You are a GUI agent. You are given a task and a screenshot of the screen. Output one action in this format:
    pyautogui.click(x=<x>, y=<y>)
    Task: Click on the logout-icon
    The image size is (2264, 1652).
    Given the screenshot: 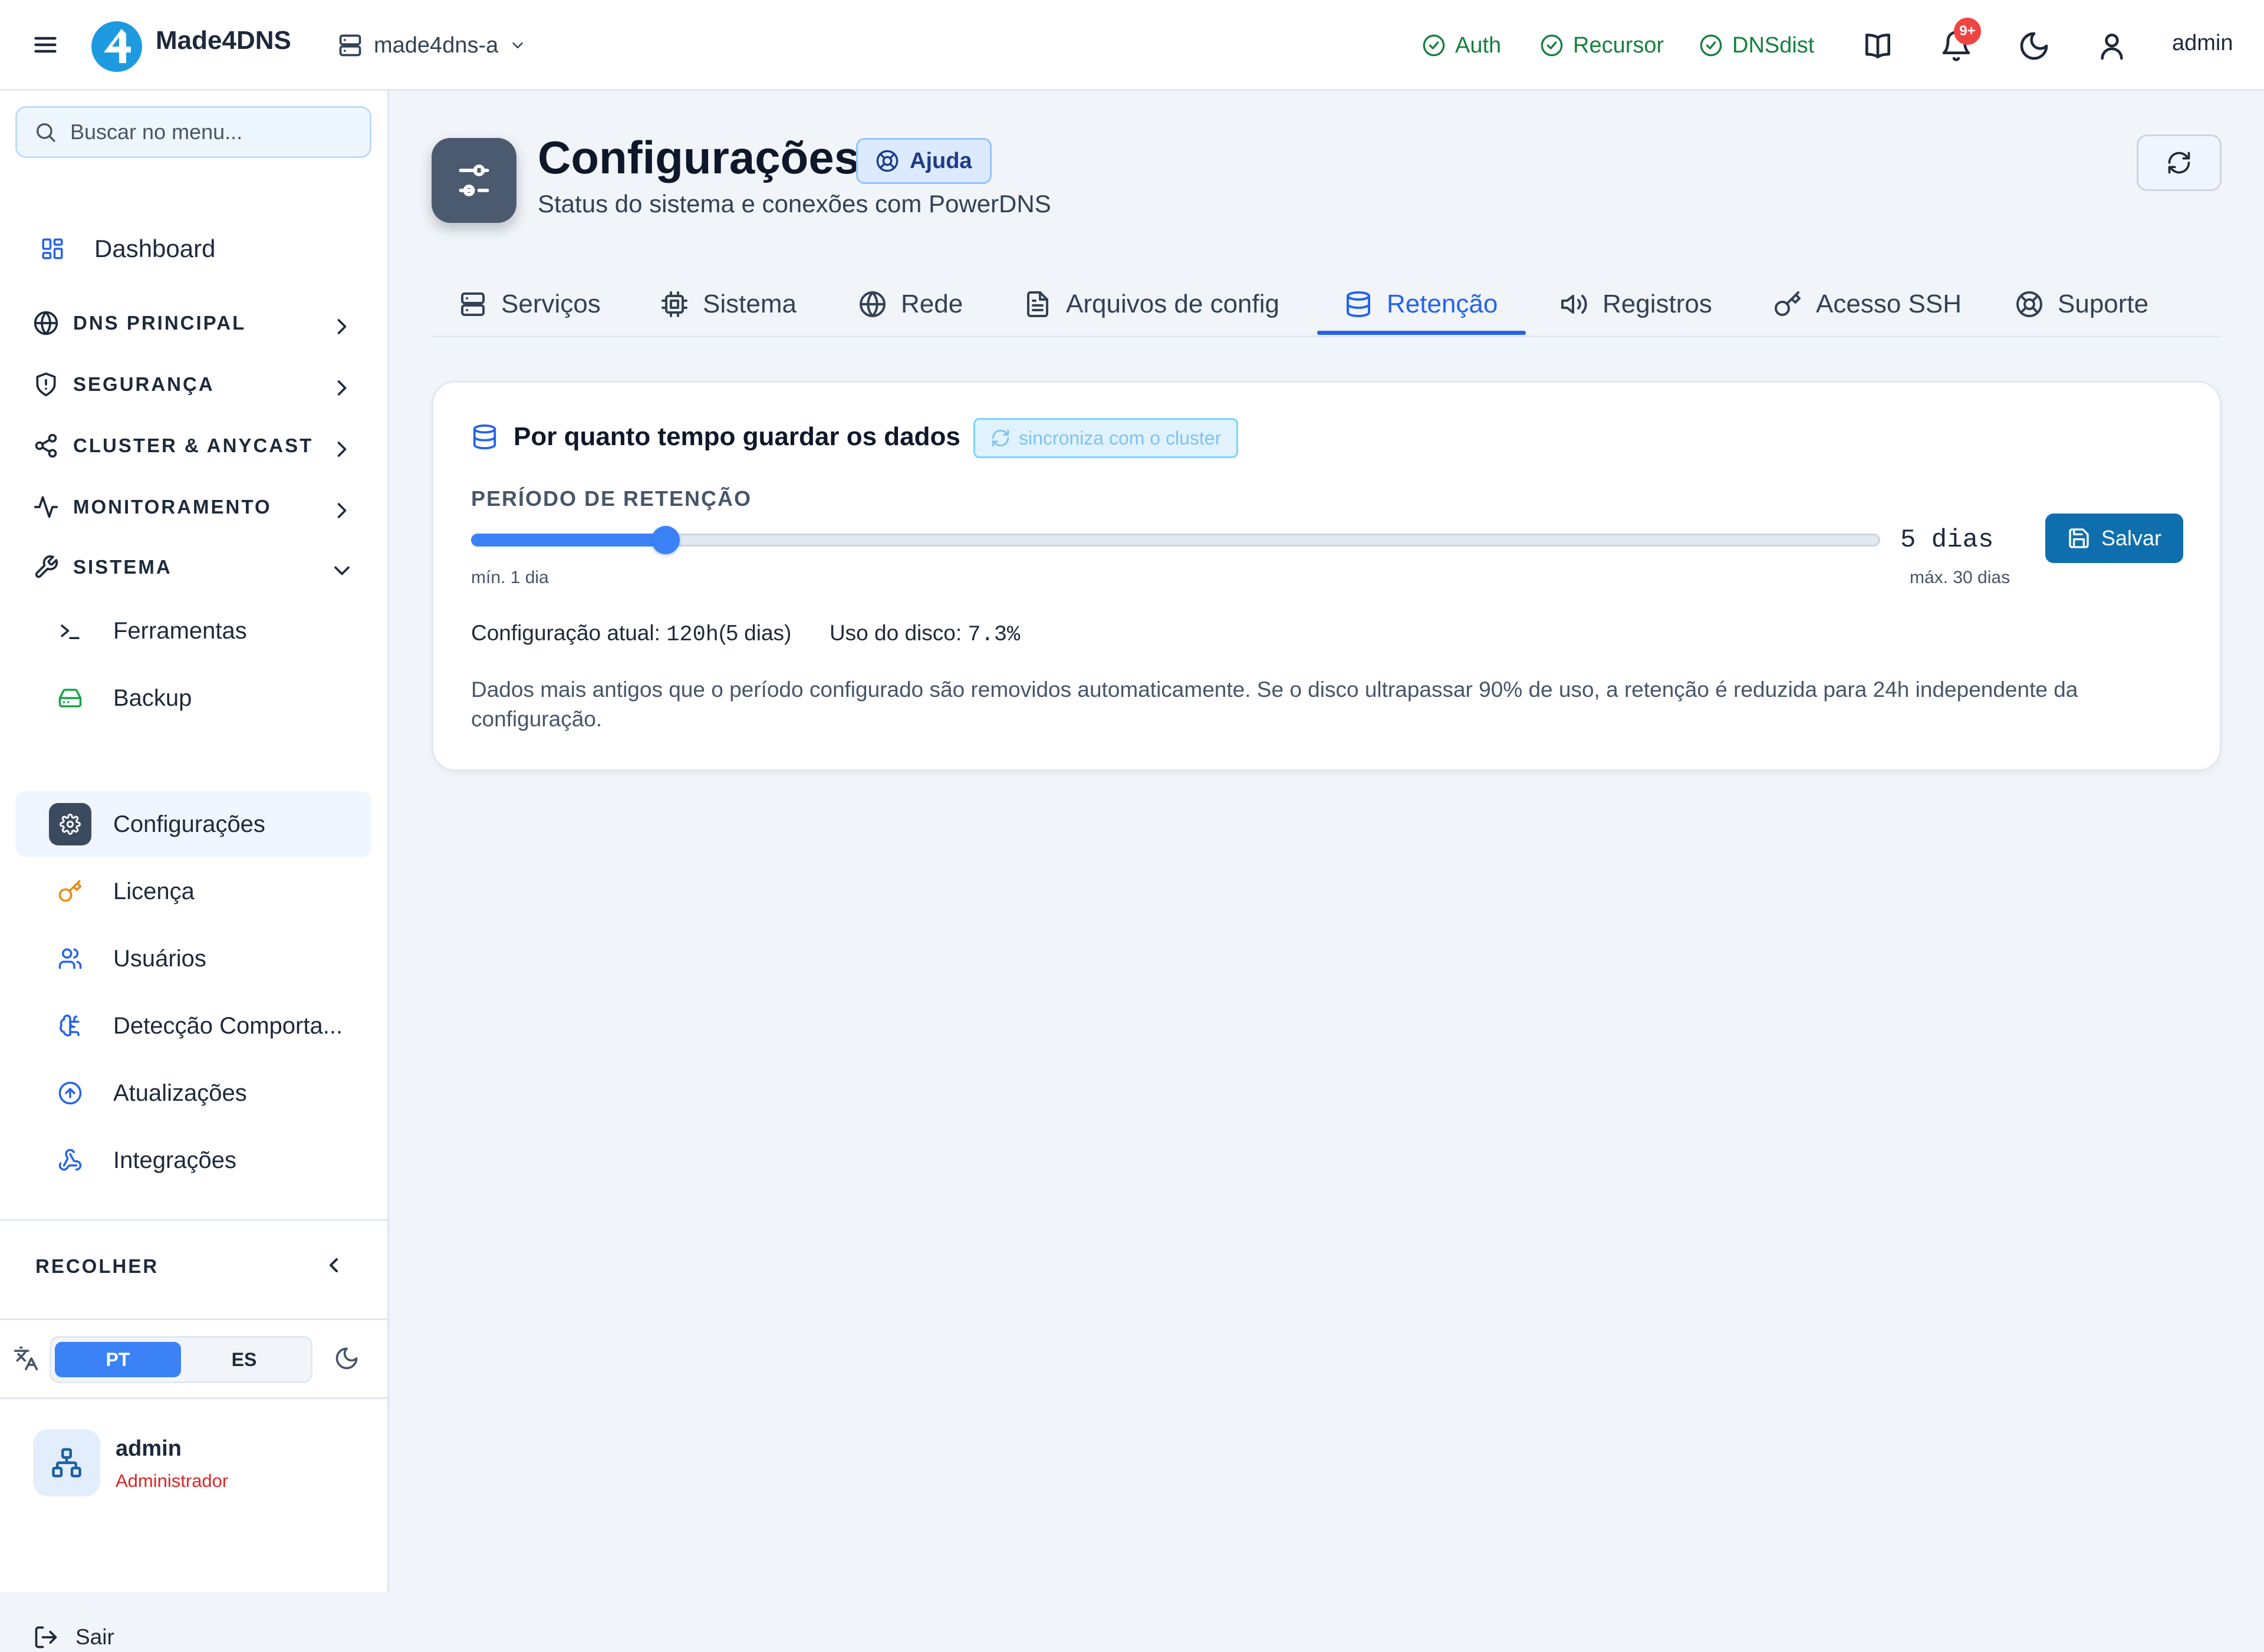 What is the action you would take?
    pyautogui.click(x=46, y=1637)
    